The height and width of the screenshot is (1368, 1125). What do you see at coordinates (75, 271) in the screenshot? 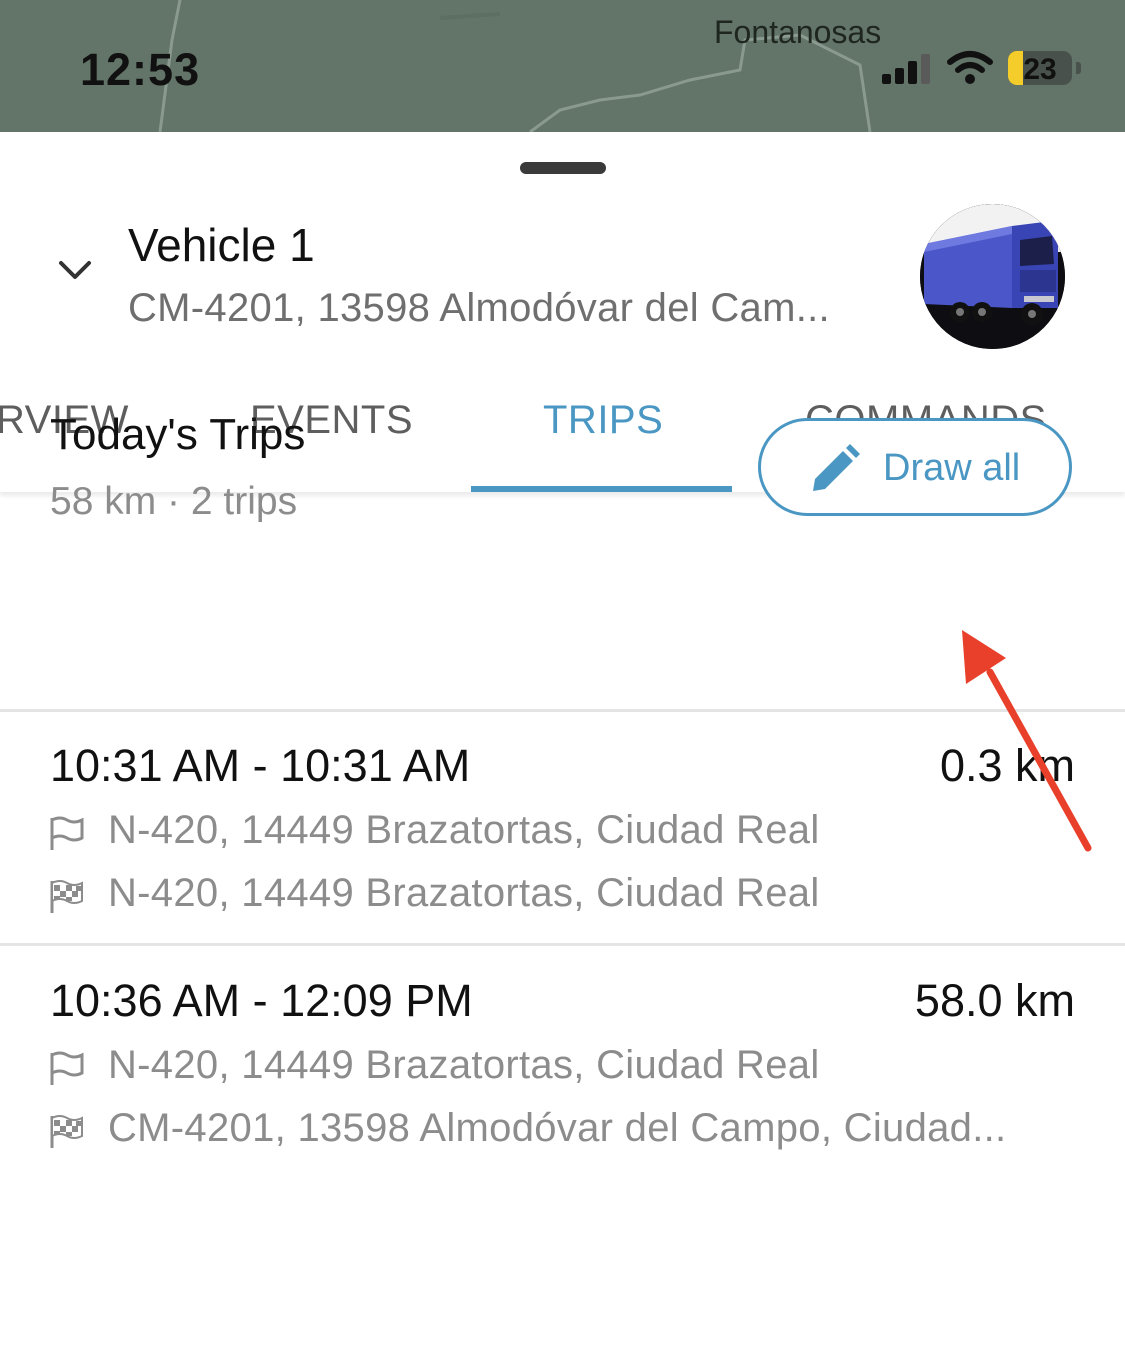
I see `chevron-down-icon` at bounding box center [75, 271].